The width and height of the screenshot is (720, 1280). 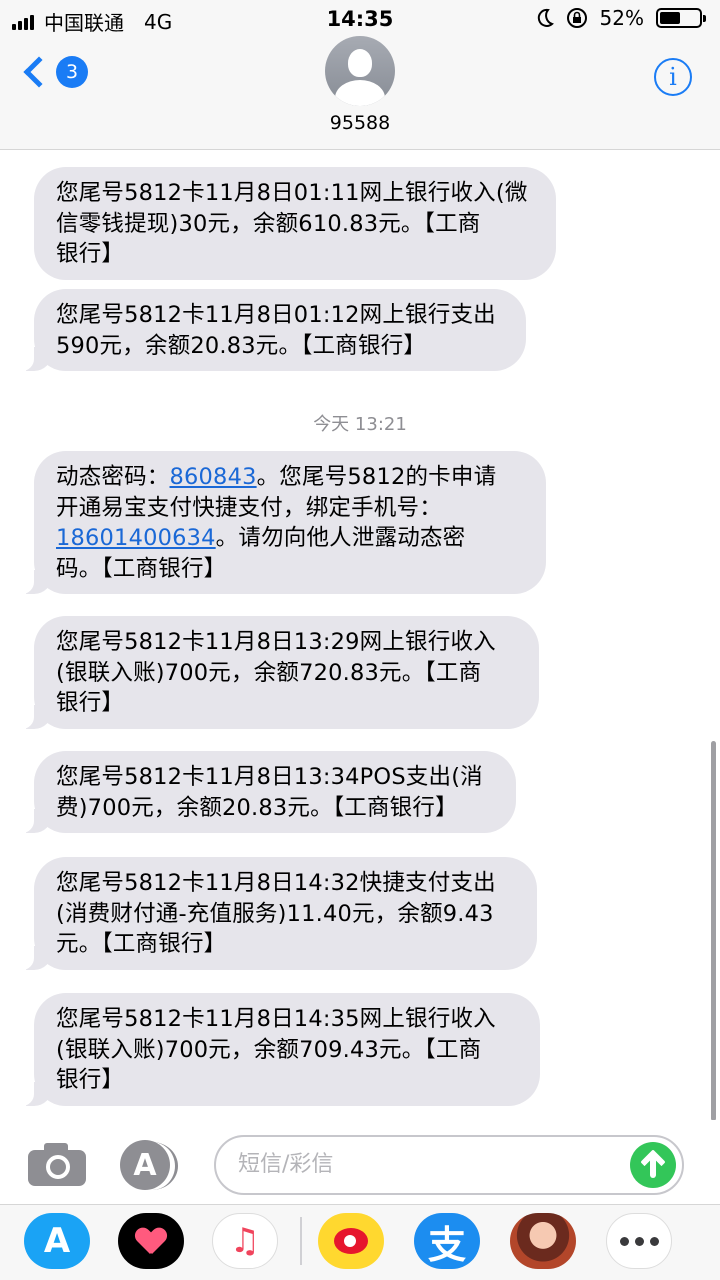 I want to click on camera-lens, so click(x=58, y=1167).